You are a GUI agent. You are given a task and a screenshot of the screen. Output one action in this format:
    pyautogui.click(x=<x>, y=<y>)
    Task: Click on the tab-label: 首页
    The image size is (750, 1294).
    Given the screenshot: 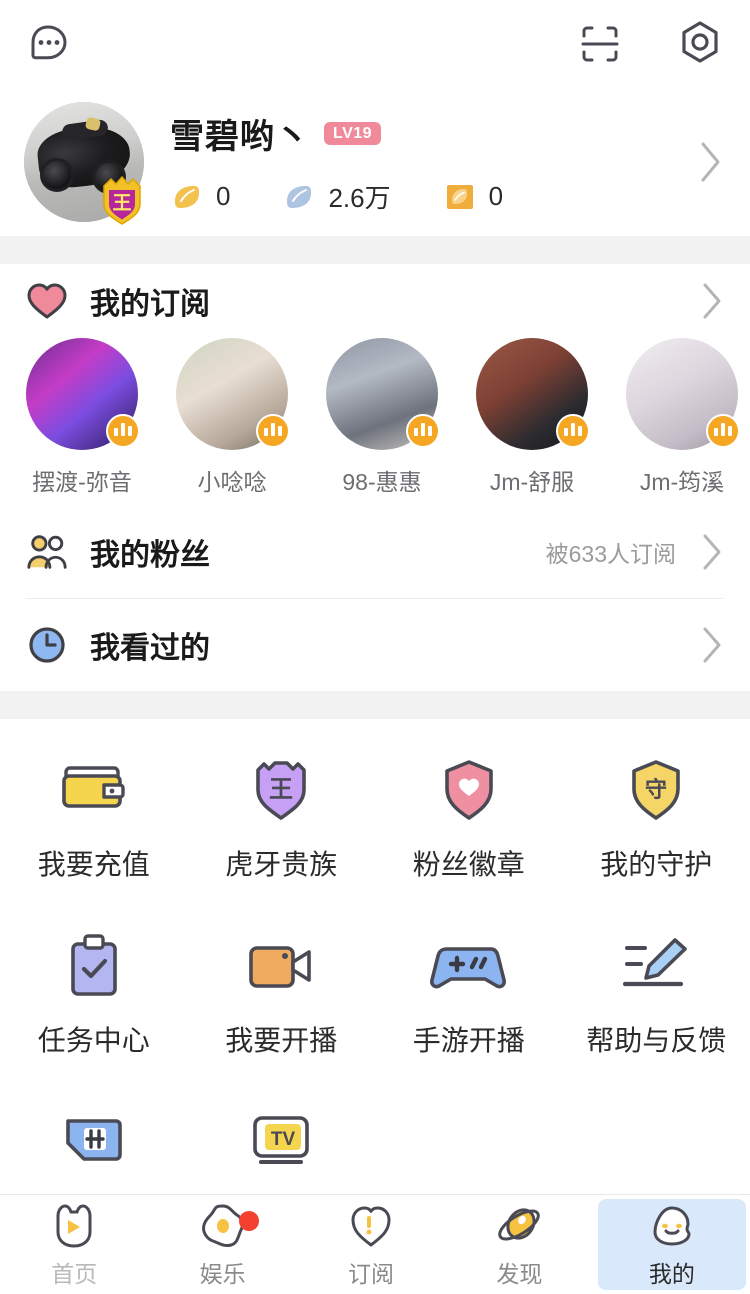 What is the action you would take?
    pyautogui.click(x=74, y=1273)
    